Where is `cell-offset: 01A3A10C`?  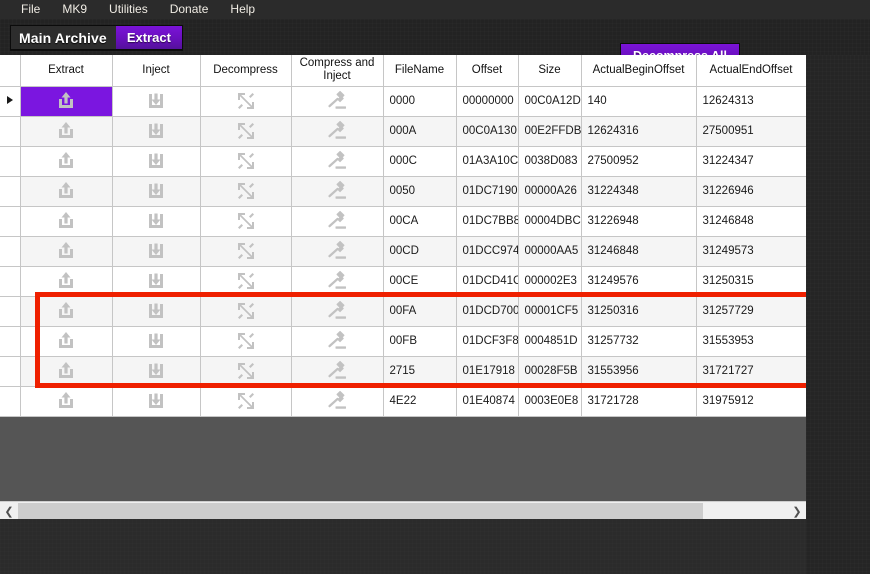 cell-offset: 01A3A10C is located at coordinates (487, 161).